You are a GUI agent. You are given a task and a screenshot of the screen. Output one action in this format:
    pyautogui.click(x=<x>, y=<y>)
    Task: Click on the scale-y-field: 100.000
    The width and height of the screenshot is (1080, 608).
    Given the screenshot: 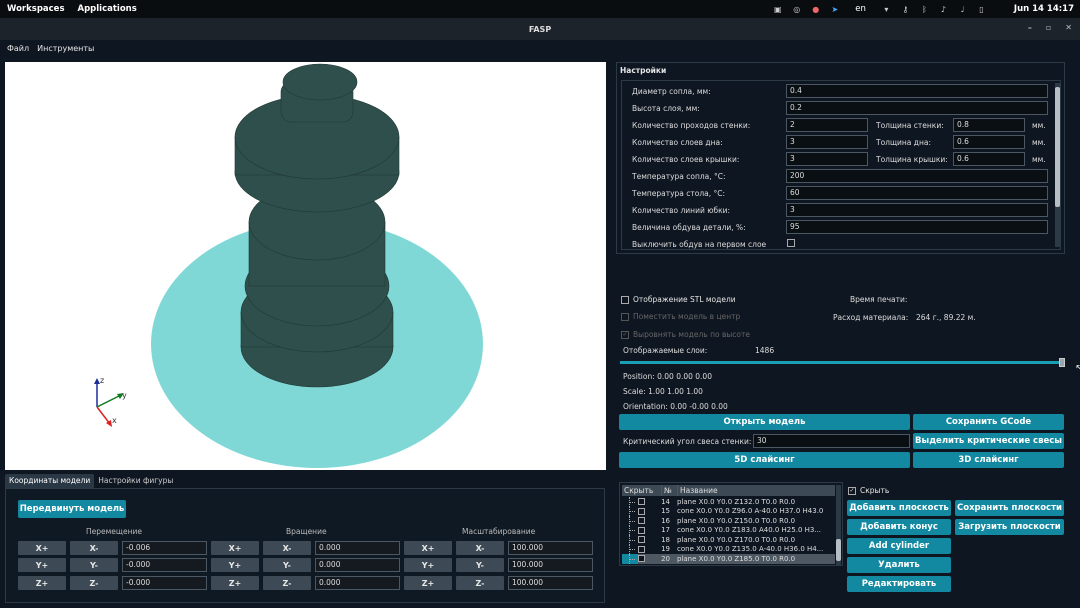 What is the action you would take?
    pyautogui.click(x=550, y=565)
    